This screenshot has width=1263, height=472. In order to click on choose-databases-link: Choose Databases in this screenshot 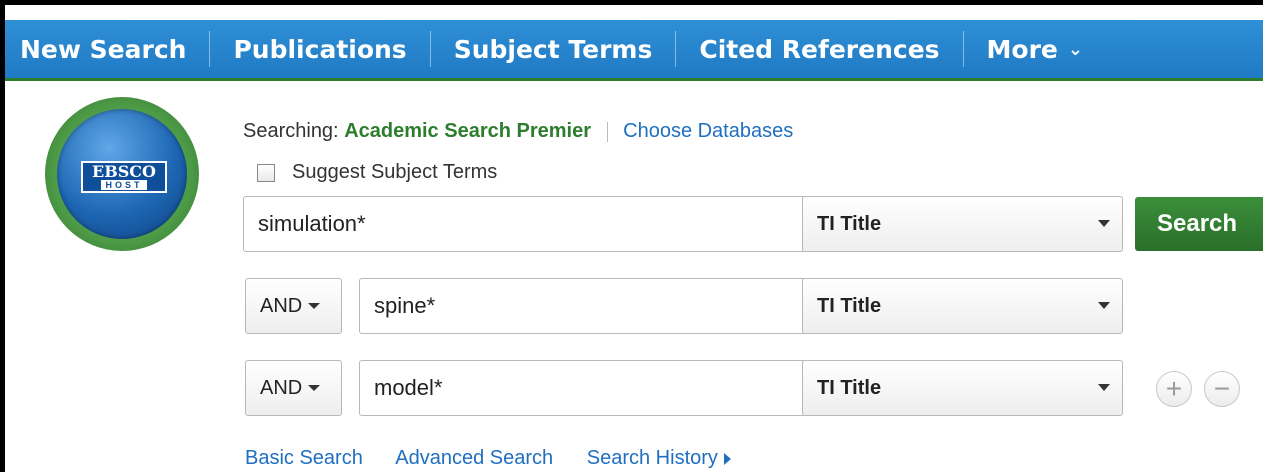, I will do `click(708, 131)`.